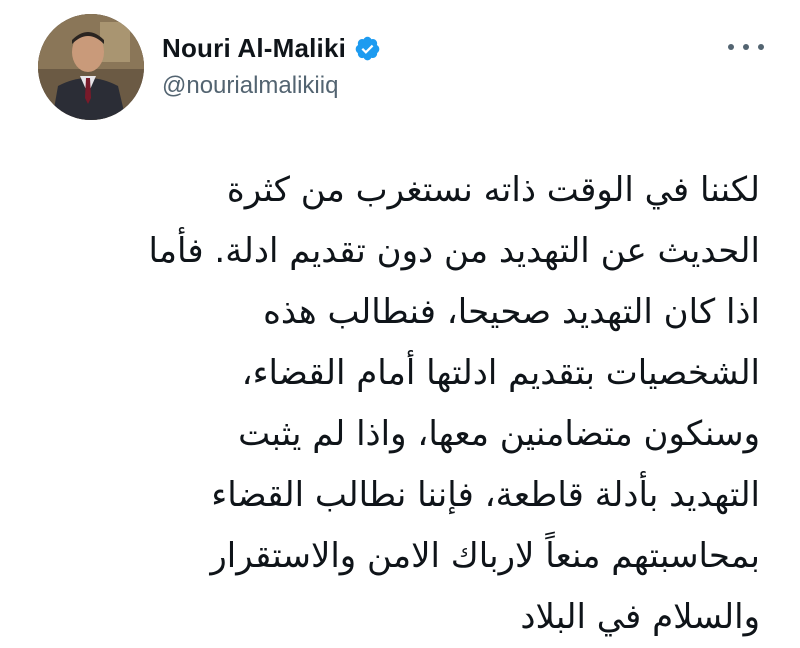 The height and width of the screenshot is (648, 800). I want to click on tweet-text-line: وسنكون متضامنين معها، واذا لم يثبت, so click(499, 434).